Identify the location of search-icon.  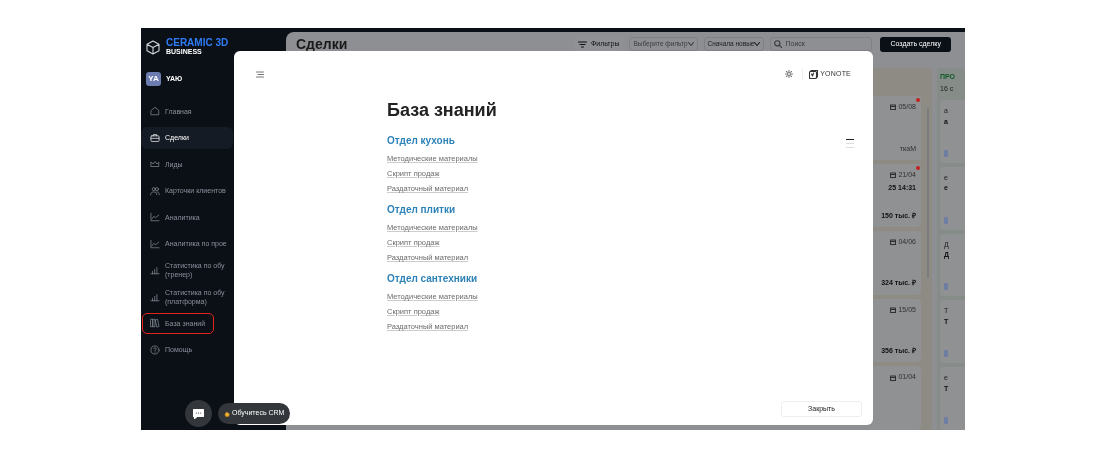
(778, 44).